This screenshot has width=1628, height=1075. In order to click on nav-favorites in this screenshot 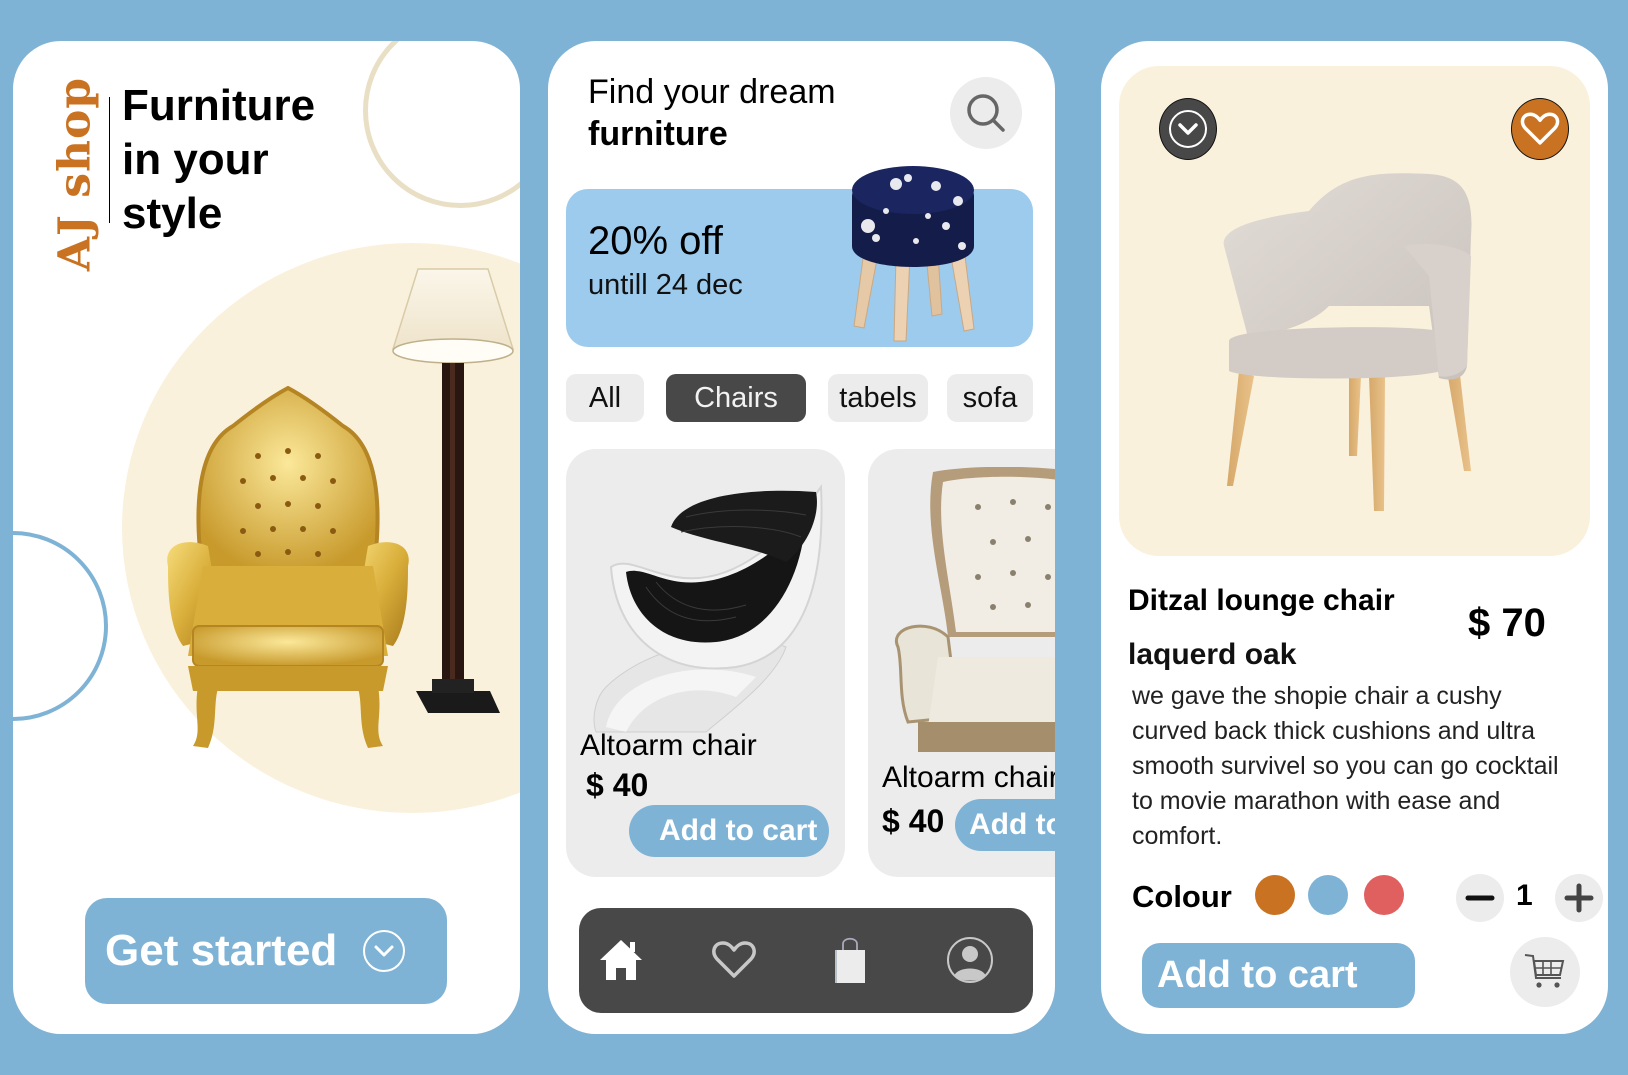, I will do `click(734, 960)`.